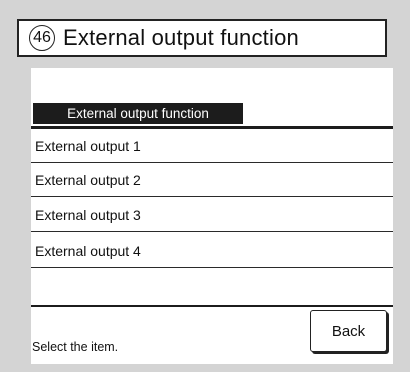  I want to click on menu-item-external-output-2: External output 2, so click(212, 180).